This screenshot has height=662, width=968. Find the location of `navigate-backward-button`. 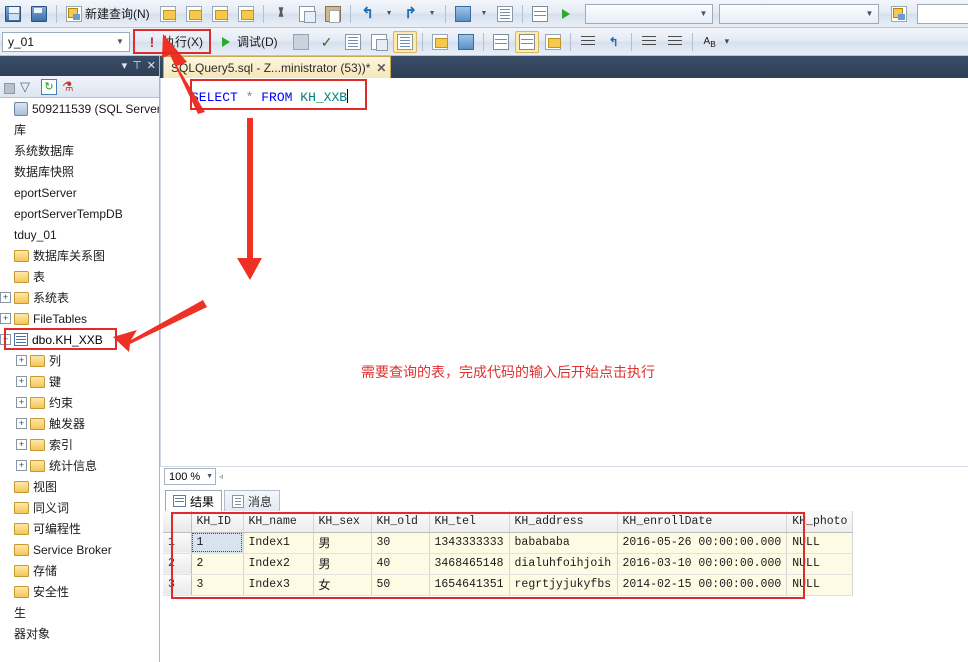

navigate-backward-button is located at coordinates (463, 14).